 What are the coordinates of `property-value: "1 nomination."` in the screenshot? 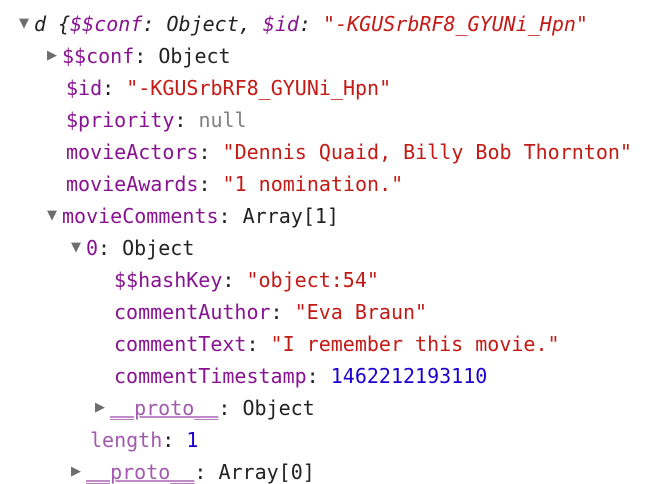 It's located at (313, 184).